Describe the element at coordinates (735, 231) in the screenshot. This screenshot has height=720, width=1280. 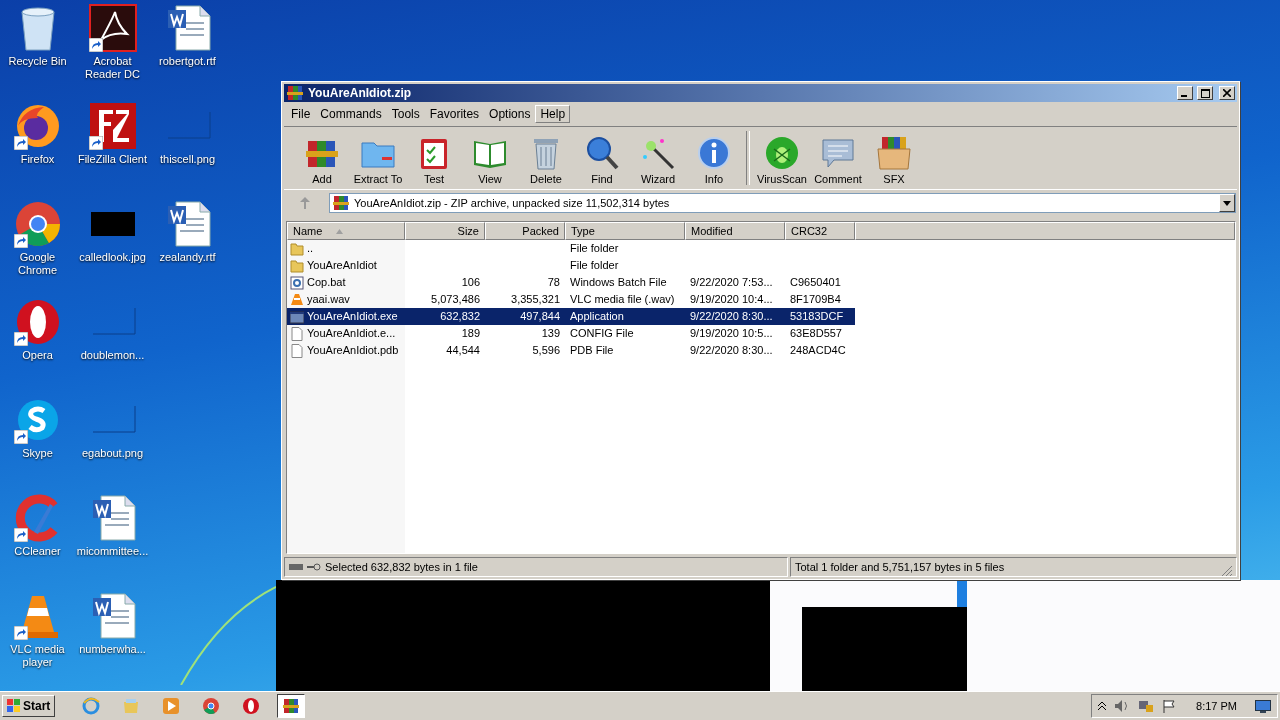
I see `column-header: Modified` at that location.